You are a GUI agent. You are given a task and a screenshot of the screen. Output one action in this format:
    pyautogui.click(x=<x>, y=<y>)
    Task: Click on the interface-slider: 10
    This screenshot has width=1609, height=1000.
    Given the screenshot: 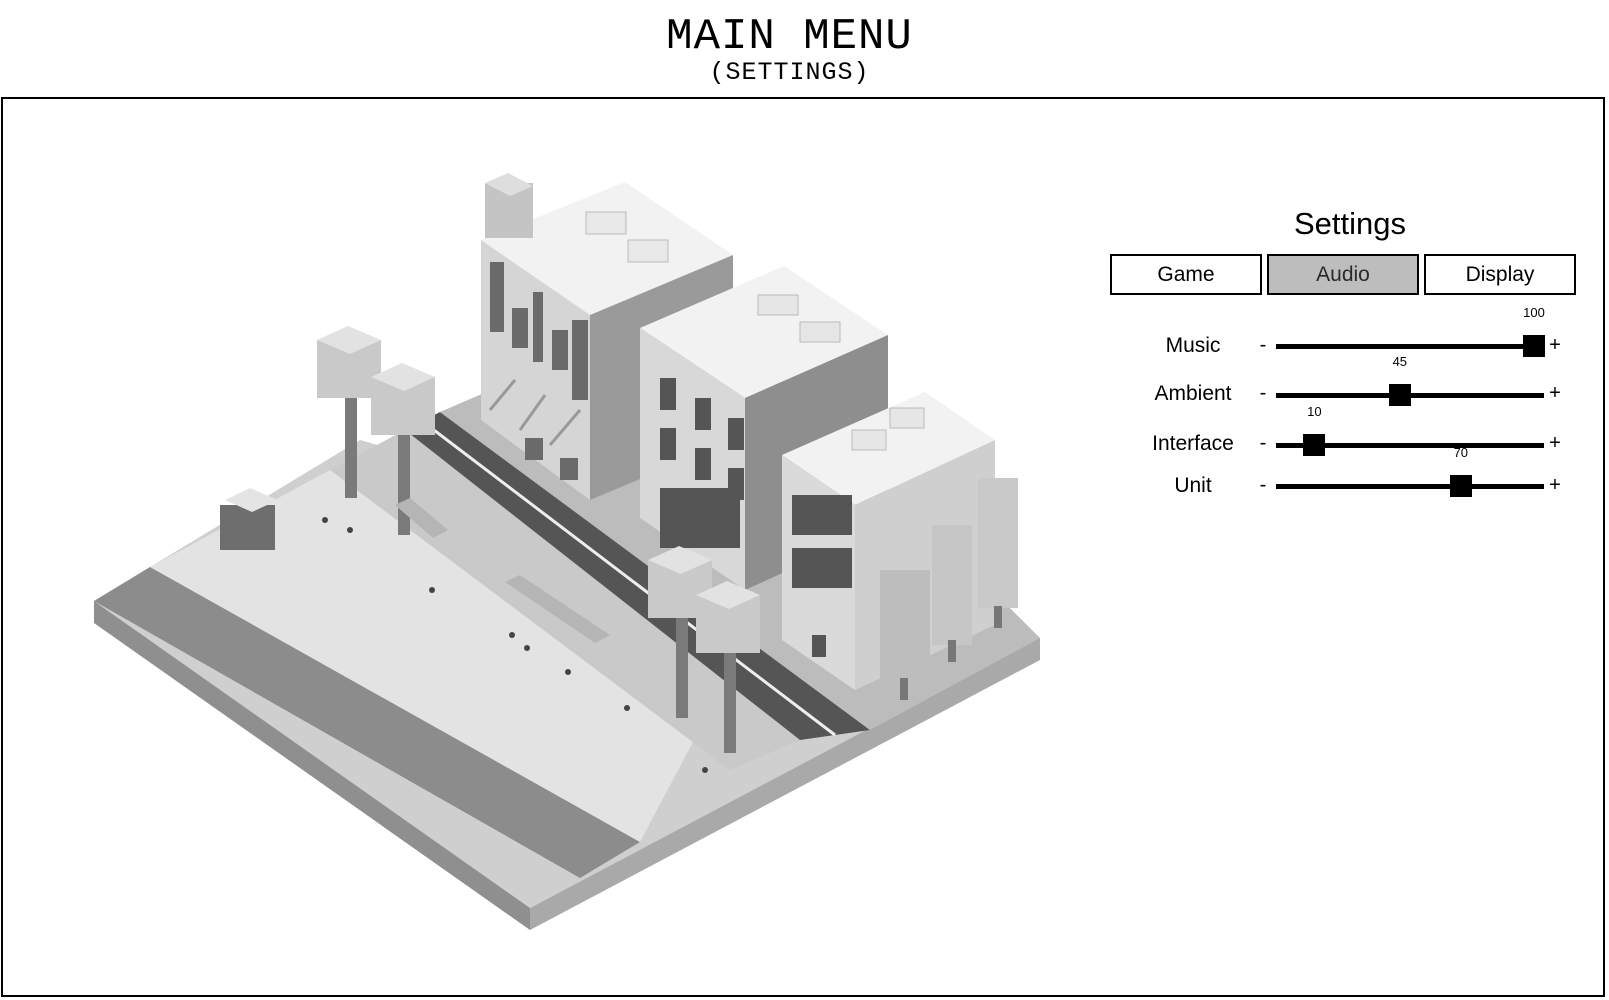 What is the action you would take?
    pyautogui.click(x=1410, y=430)
    